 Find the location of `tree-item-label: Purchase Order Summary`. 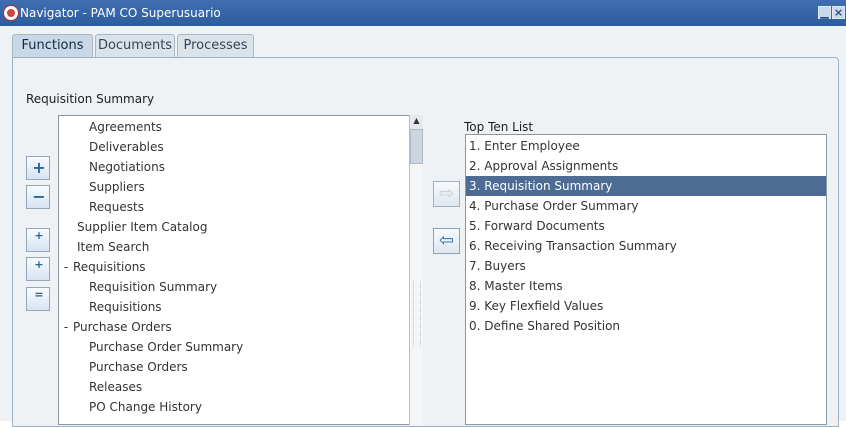

tree-item-label: Purchase Order Summary is located at coordinates (166, 347).